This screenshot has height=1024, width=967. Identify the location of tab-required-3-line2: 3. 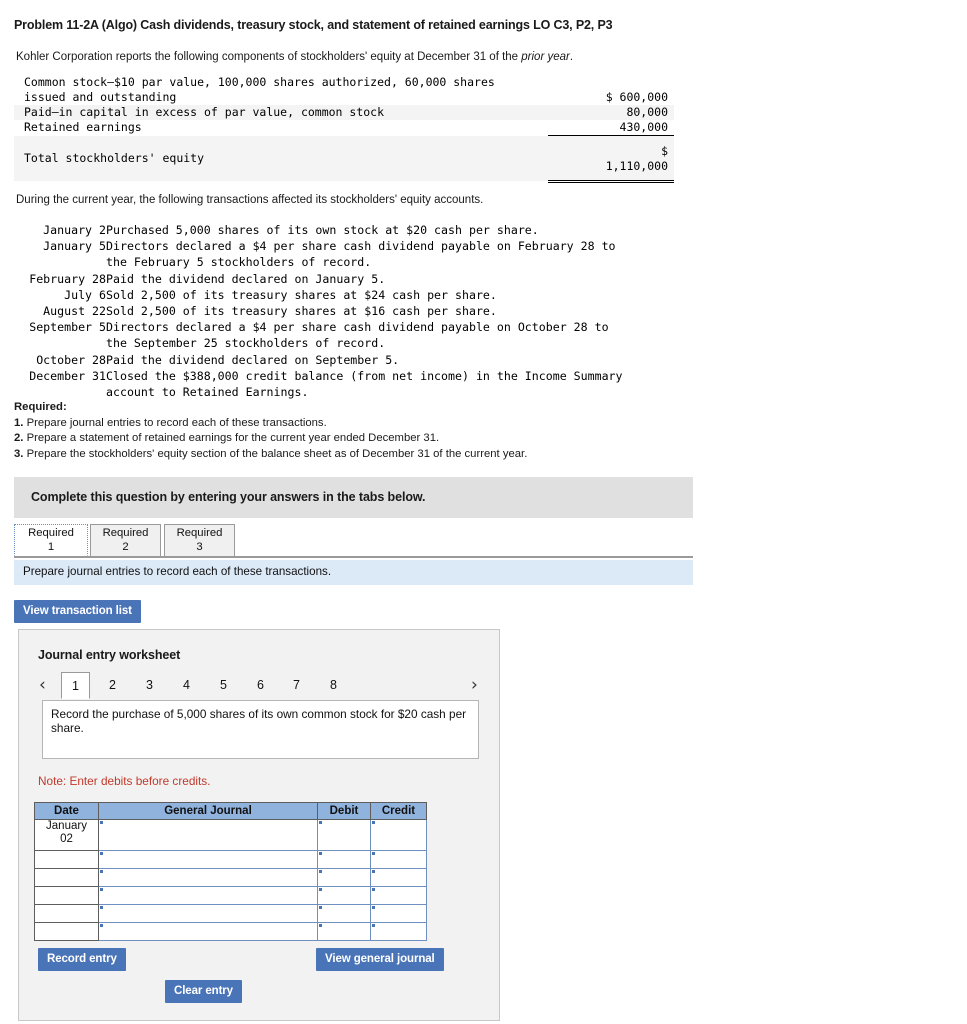
(199, 546).